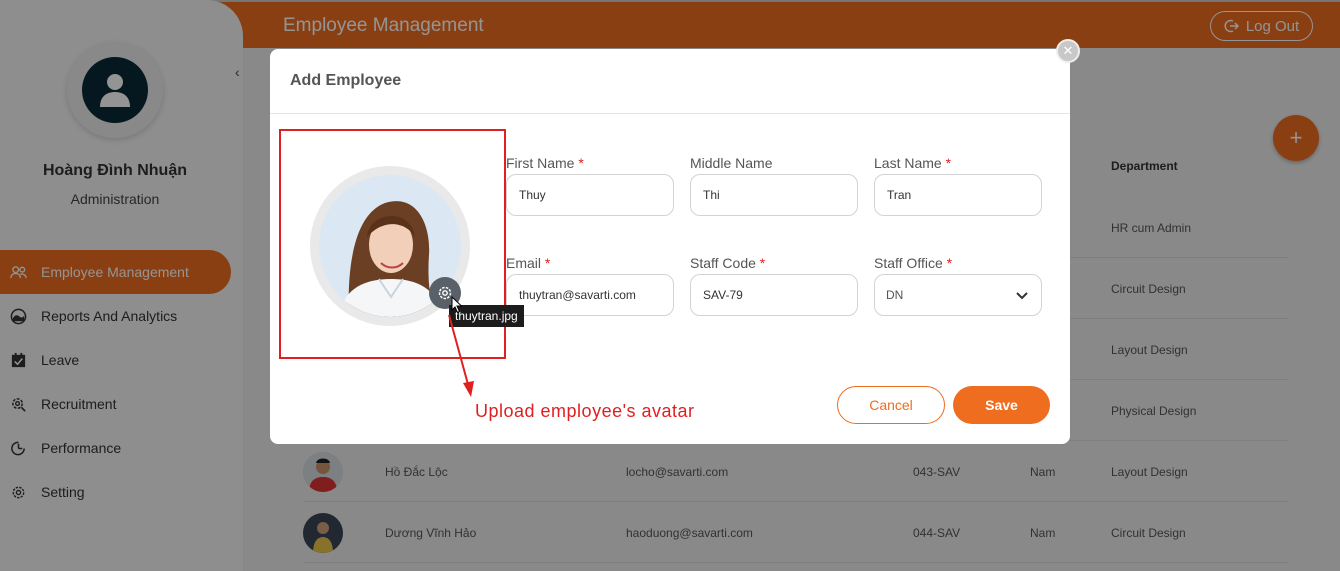 This screenshot has height=571, width=1340. I want to click on mouse-cursor-icon, so click(457, 305).